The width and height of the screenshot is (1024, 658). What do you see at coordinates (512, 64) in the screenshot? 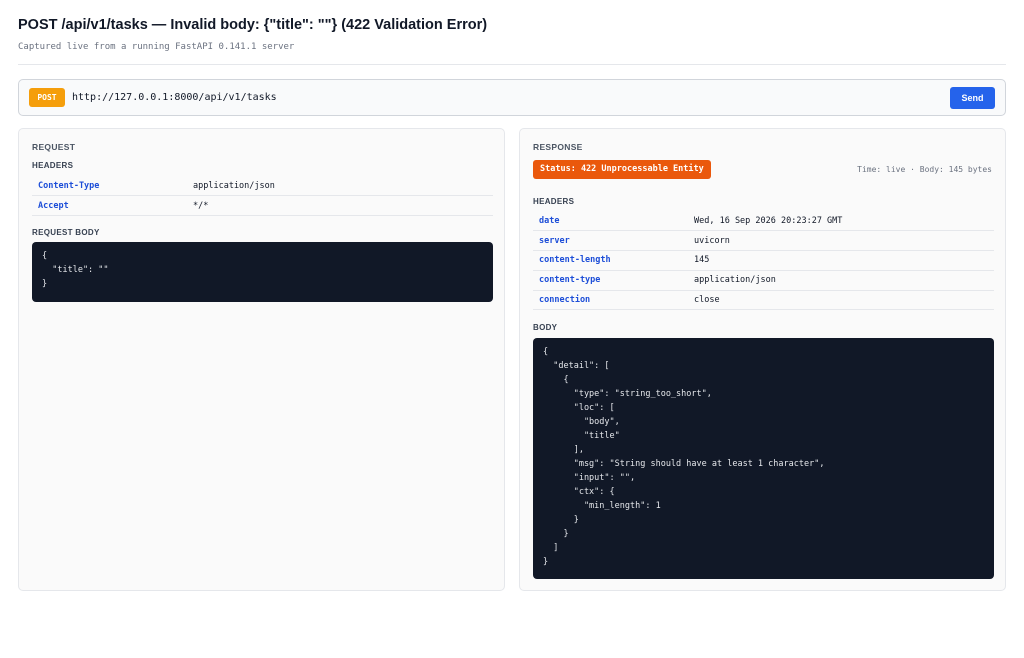
I see `header-divider` at bounding box center [512, 64].